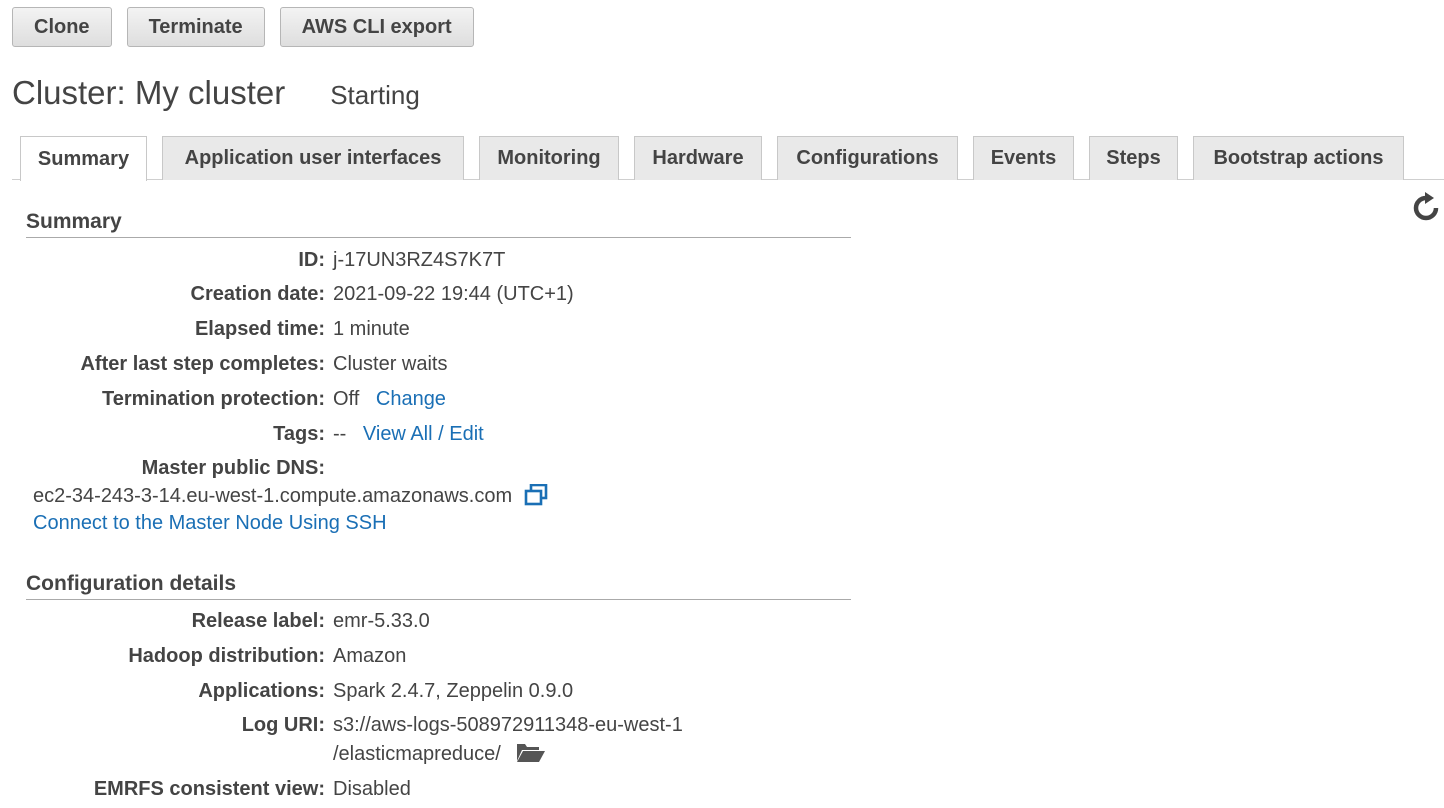 This screenshot has height=808, width=1444. What do you see at coordinates (371, 329) in the screenshot?
I see `elapsed-time-value: 1 minute` at bounding box center [371, 329].